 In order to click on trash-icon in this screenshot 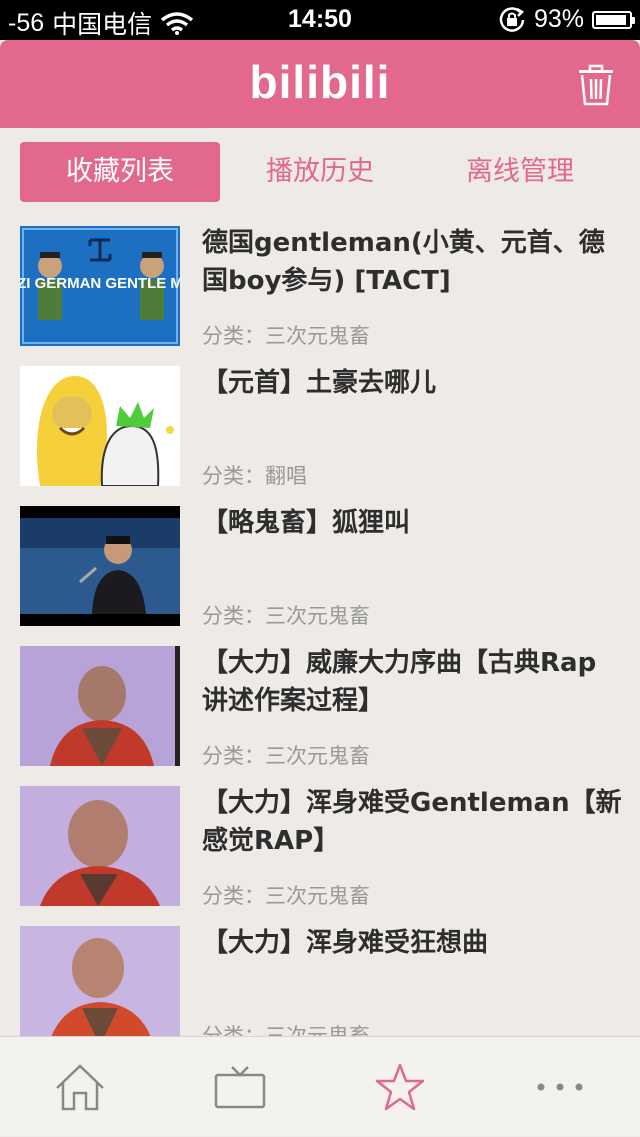, I will do `click(596, 85)`.